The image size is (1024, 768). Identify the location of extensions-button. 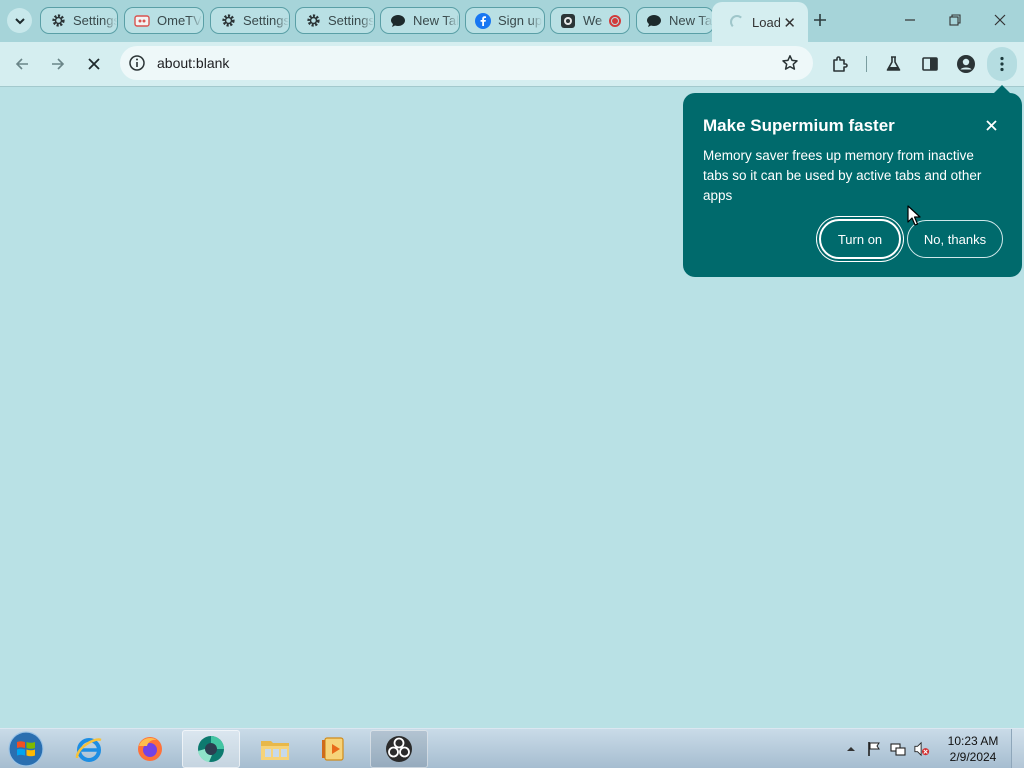
(840, 64).